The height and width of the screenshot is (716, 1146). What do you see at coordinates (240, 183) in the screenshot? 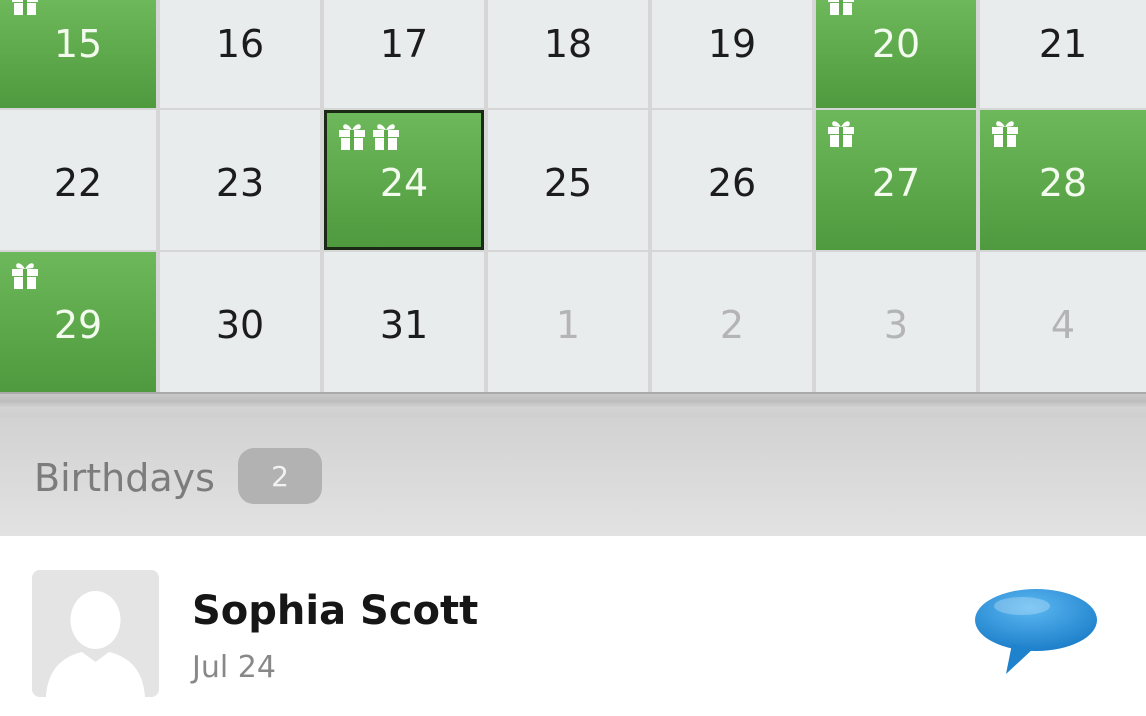
I see `day-number: 23` at bounding box center [240, 183].